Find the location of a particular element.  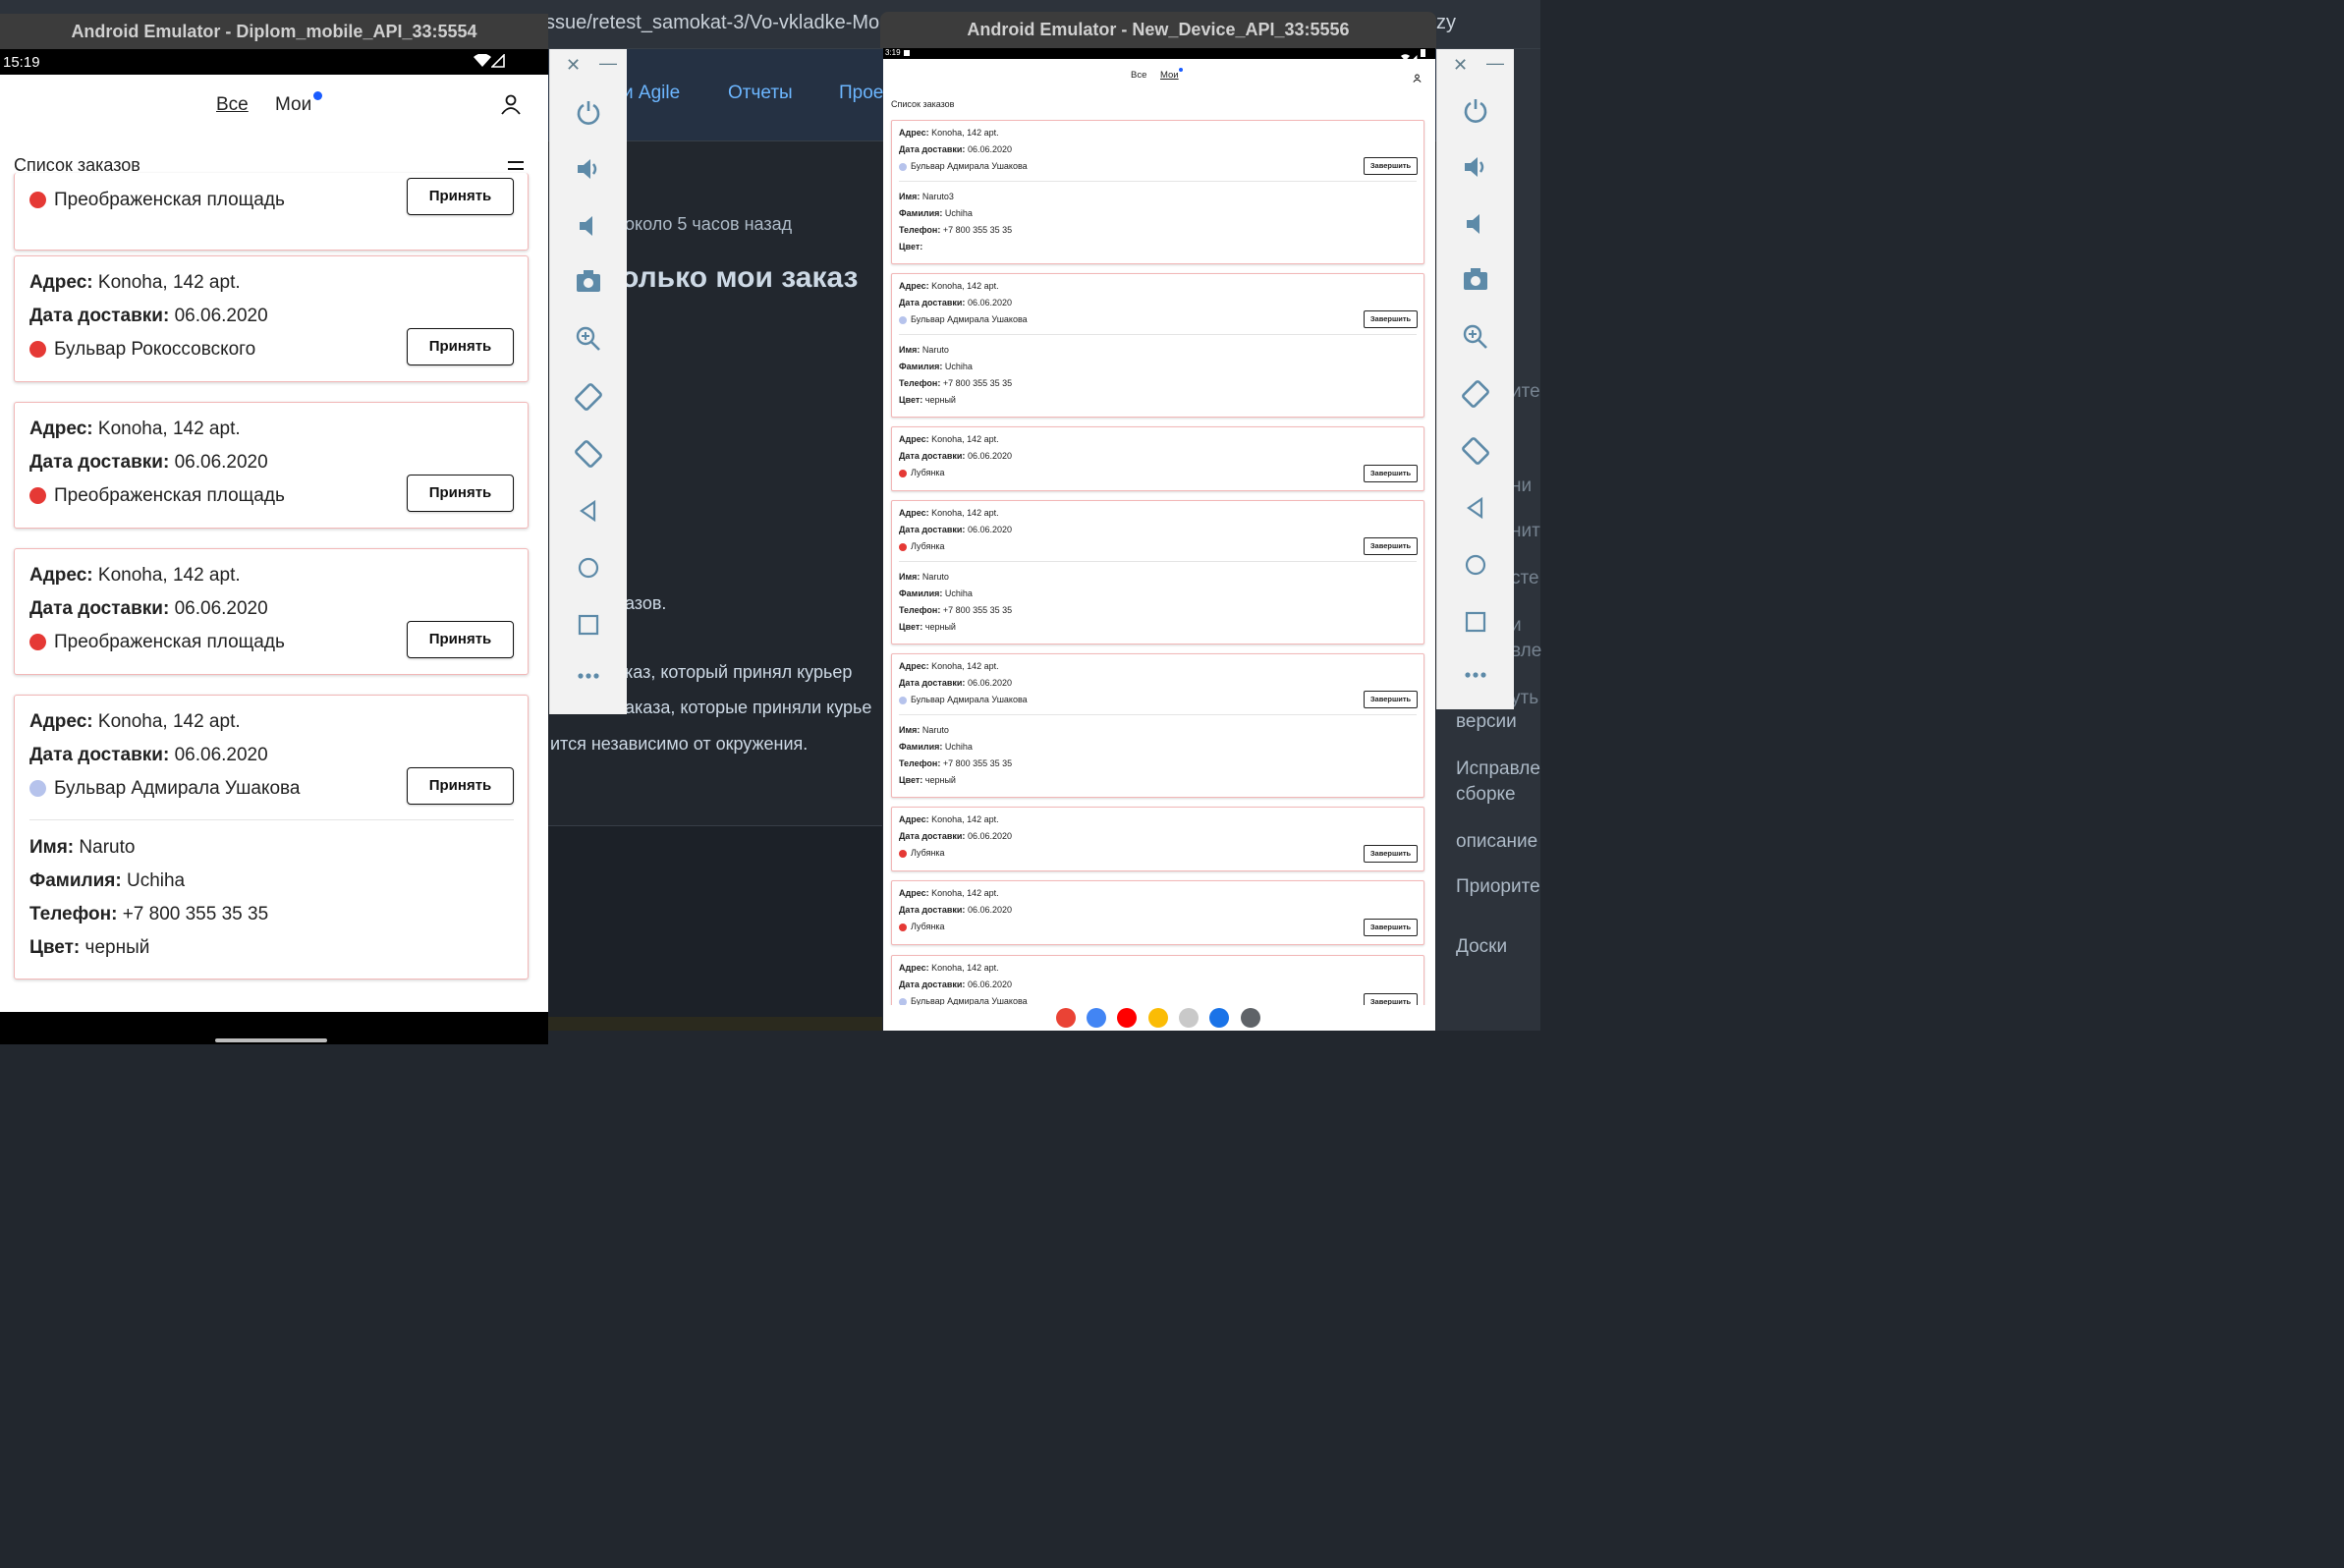

messages-icon is located at coordinates (1219, 1018).